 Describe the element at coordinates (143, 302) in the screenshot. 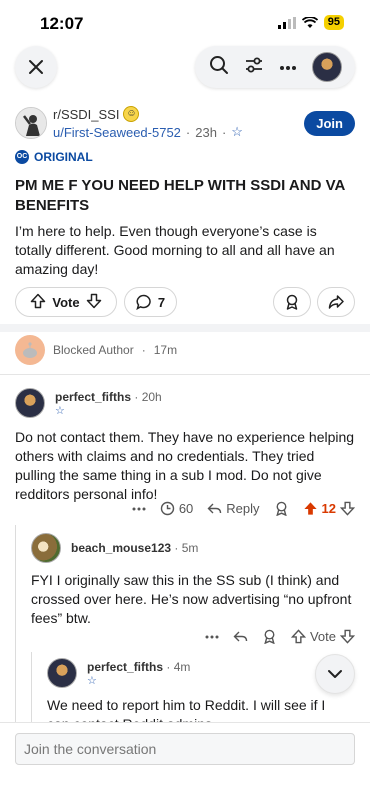

I see `comment-icon` at that location.